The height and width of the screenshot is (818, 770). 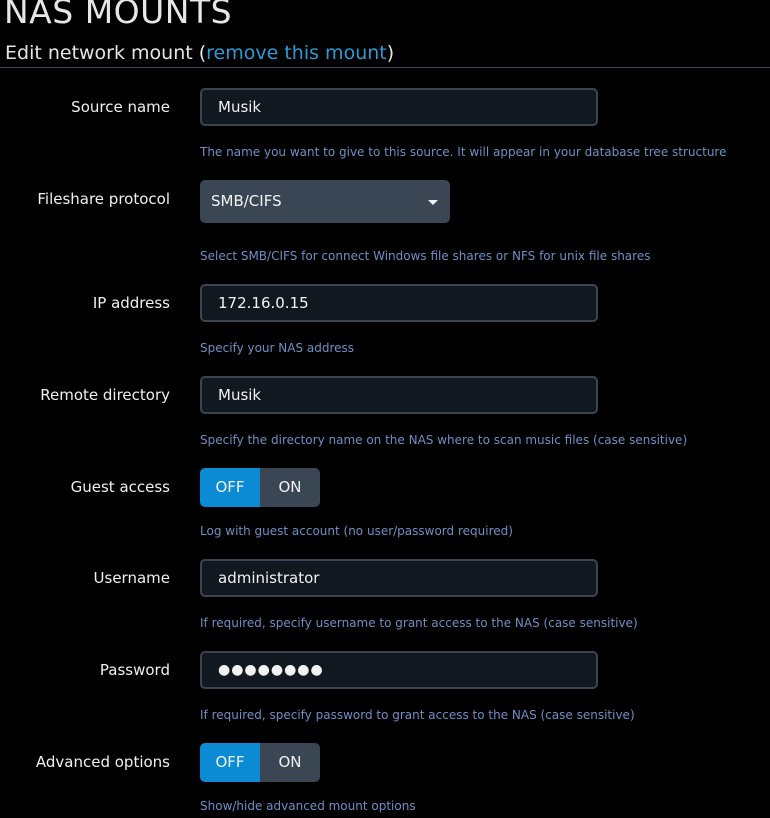 I want to click on password-label: Password, so click(x=134, y=670).